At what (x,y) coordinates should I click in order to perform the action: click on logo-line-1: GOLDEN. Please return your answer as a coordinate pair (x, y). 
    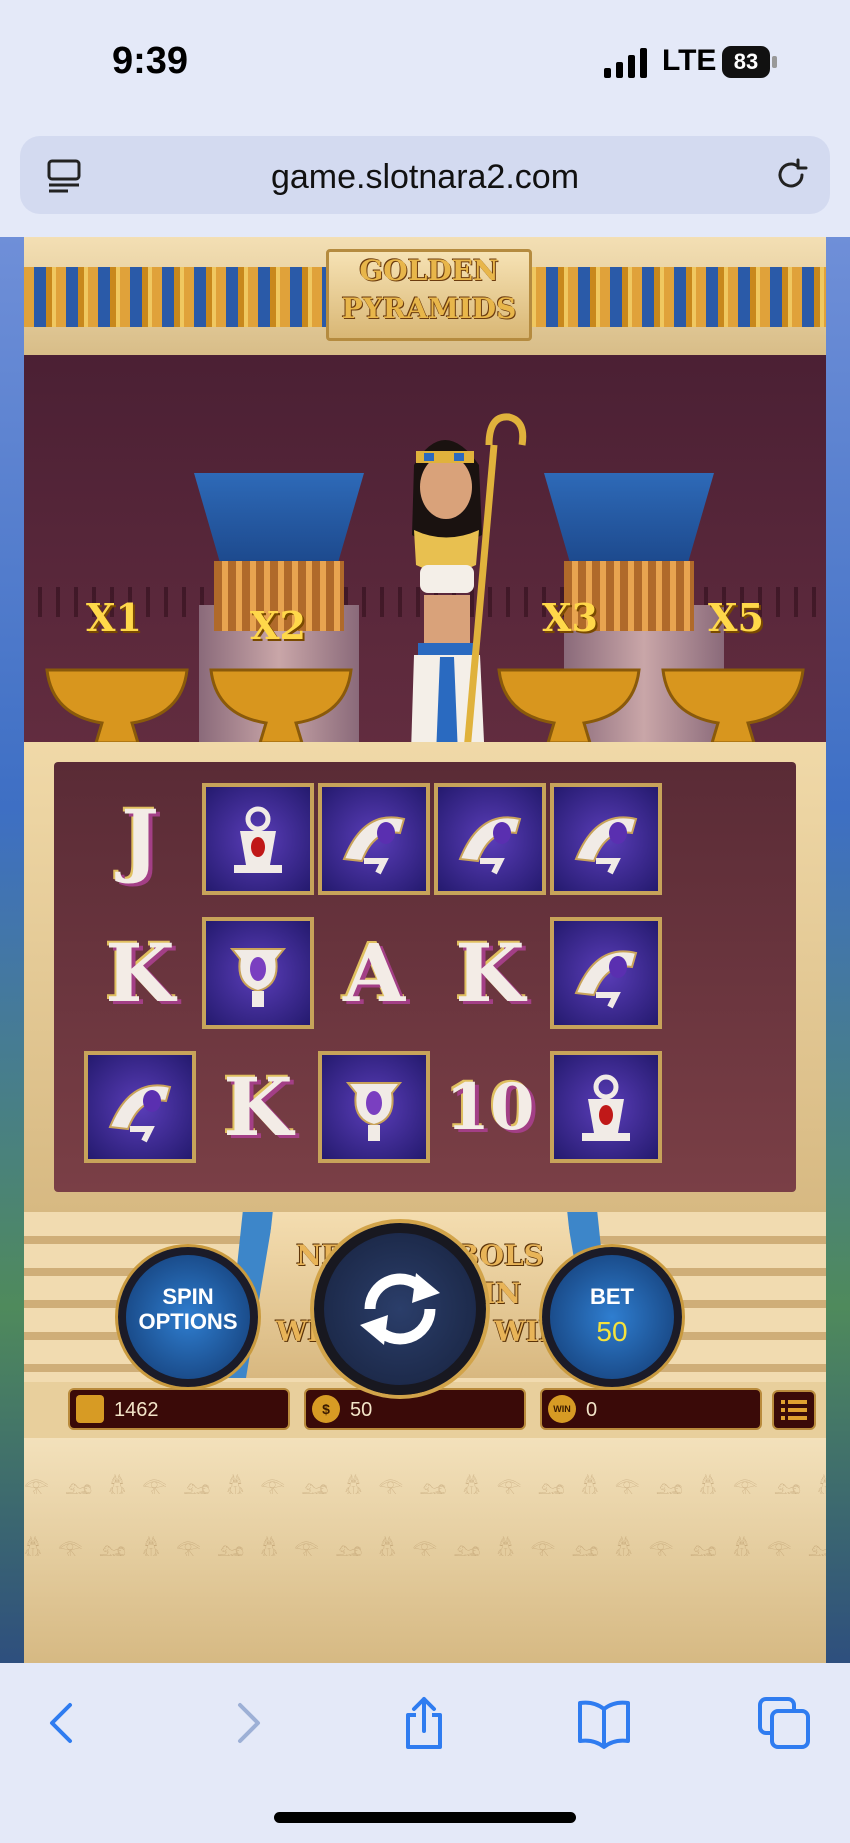
    Looking at the image, I should click on (429, 270).